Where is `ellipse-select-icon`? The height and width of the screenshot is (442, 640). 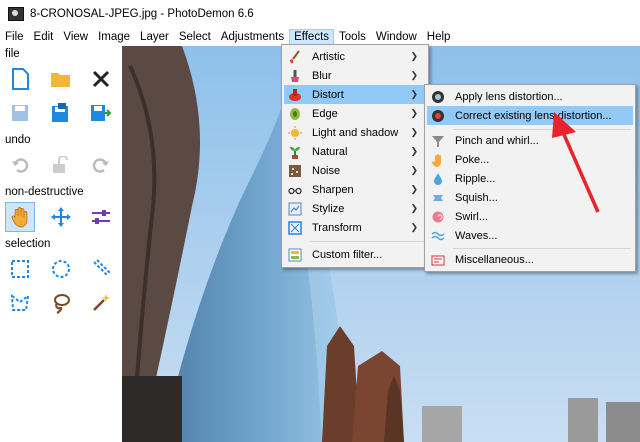 ellipse-select-icon is located at coordinates (61, 269).